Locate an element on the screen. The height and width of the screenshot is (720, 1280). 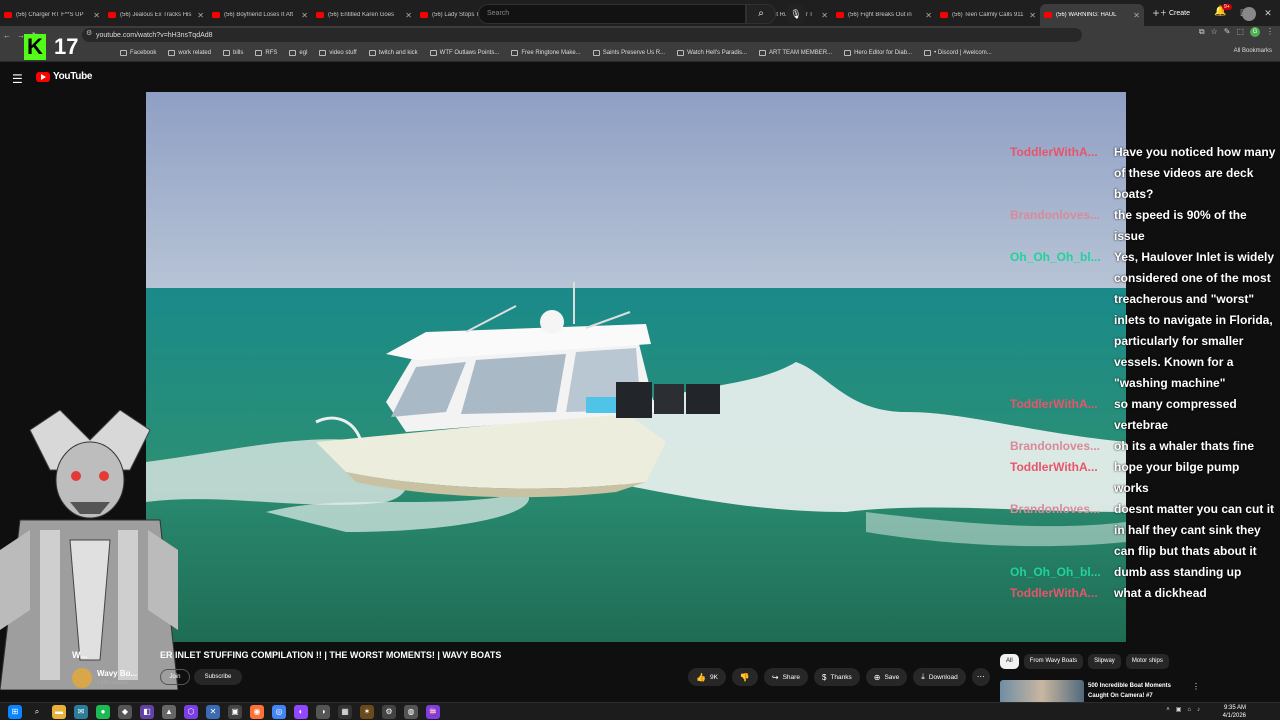
recommended-video-thumbnail is located at coordinates (1042, 692).